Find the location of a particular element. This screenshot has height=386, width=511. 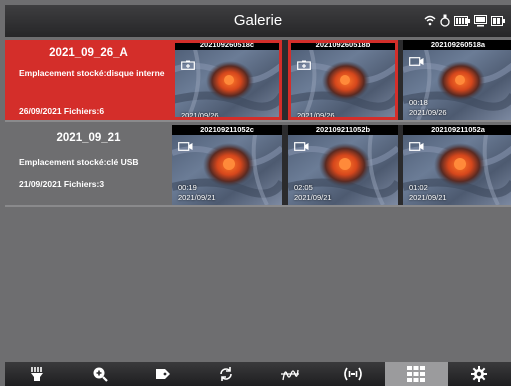

gallery-button is located at coordinates (416, 374).